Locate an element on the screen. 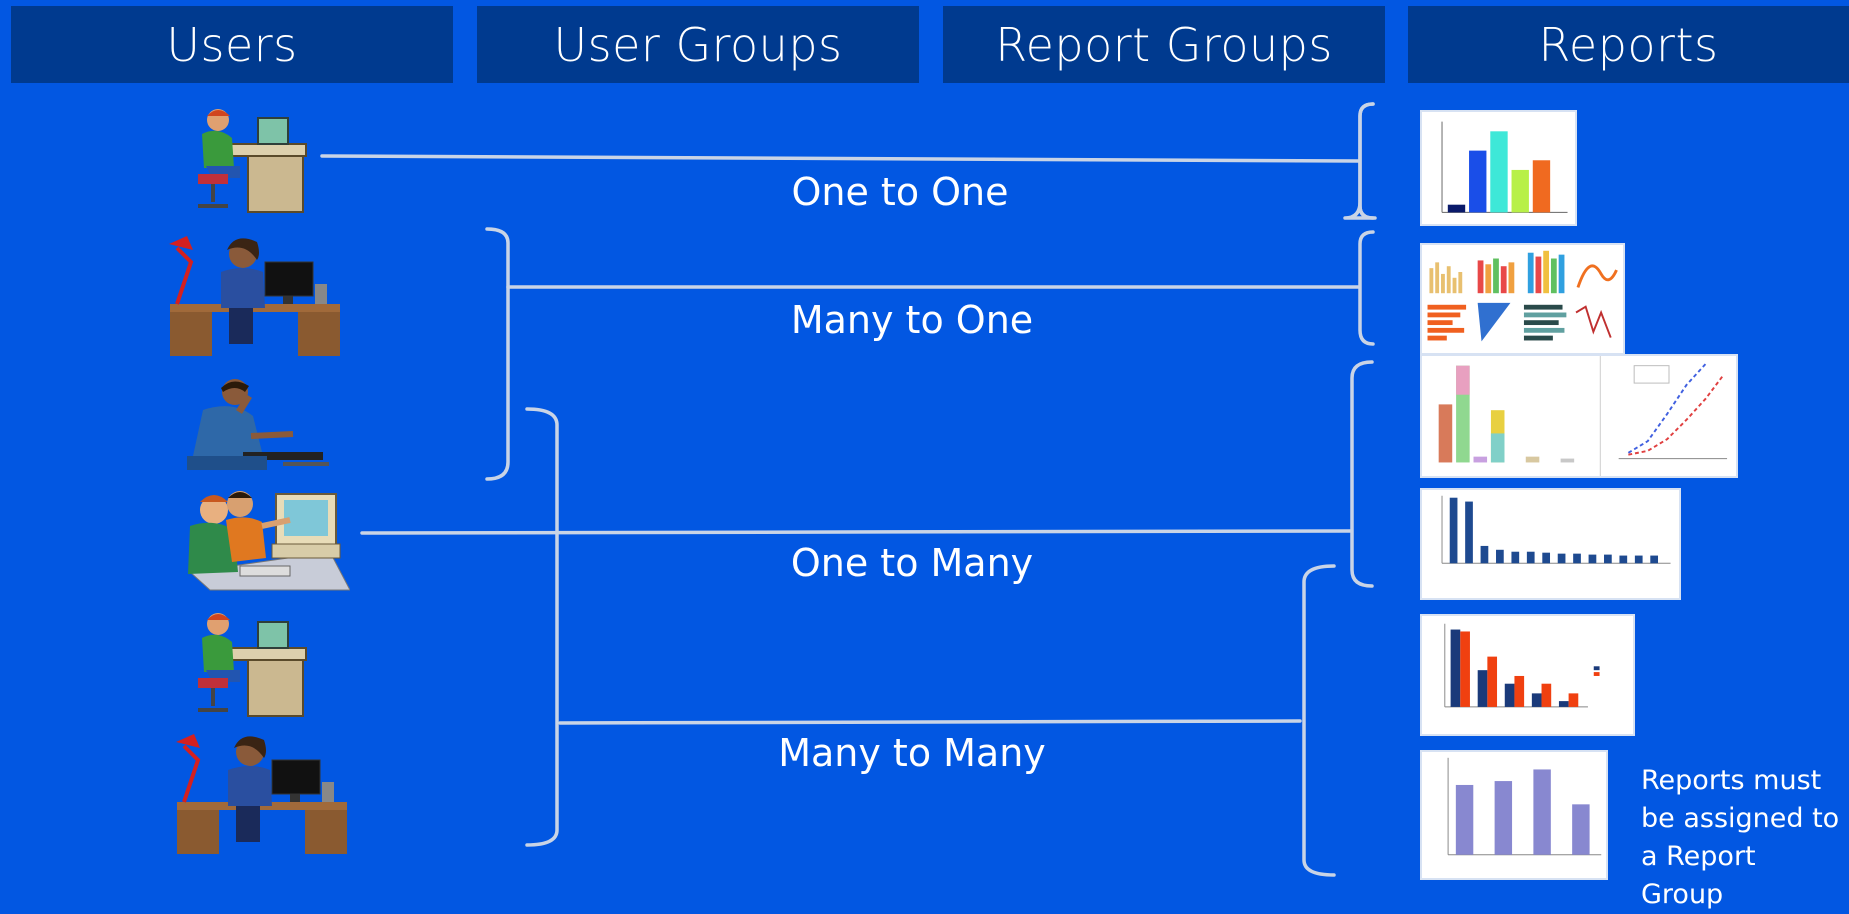 Image resolution: width=1849 pixels, height=914 pixels. user-icon-laptop is located at coordinates (252, 161).